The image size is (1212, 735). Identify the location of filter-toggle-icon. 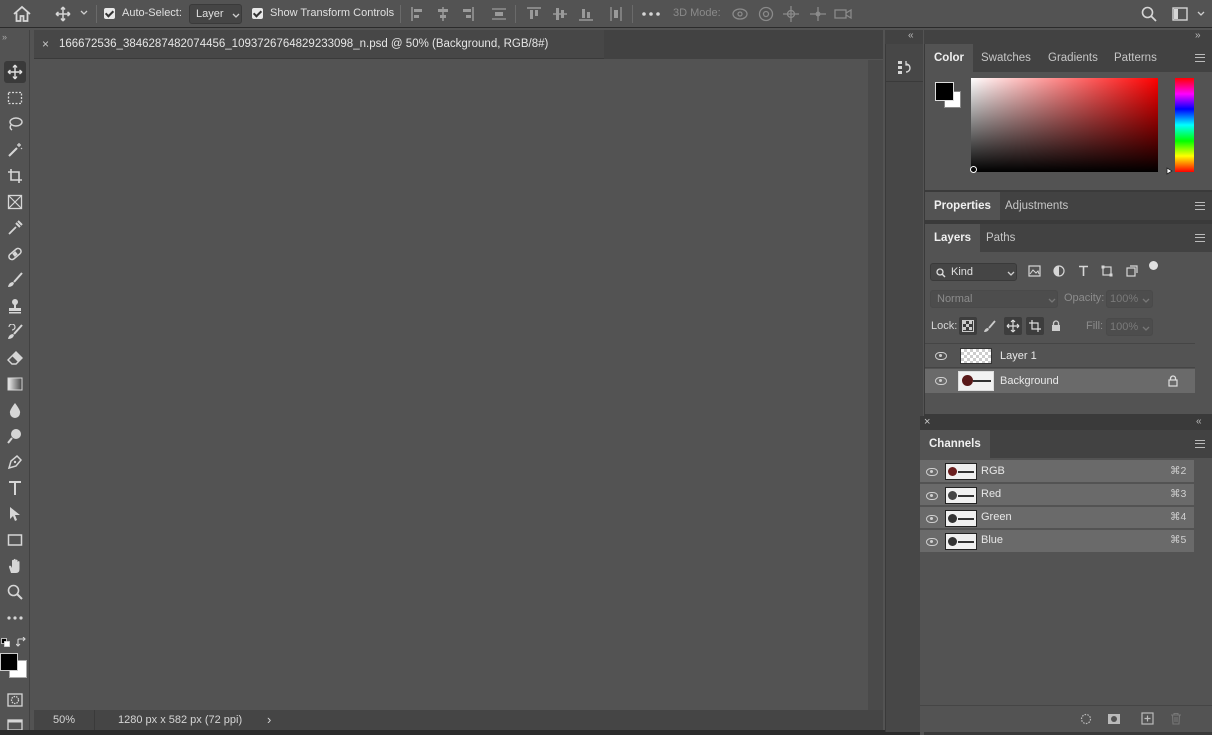
(1153, 265).